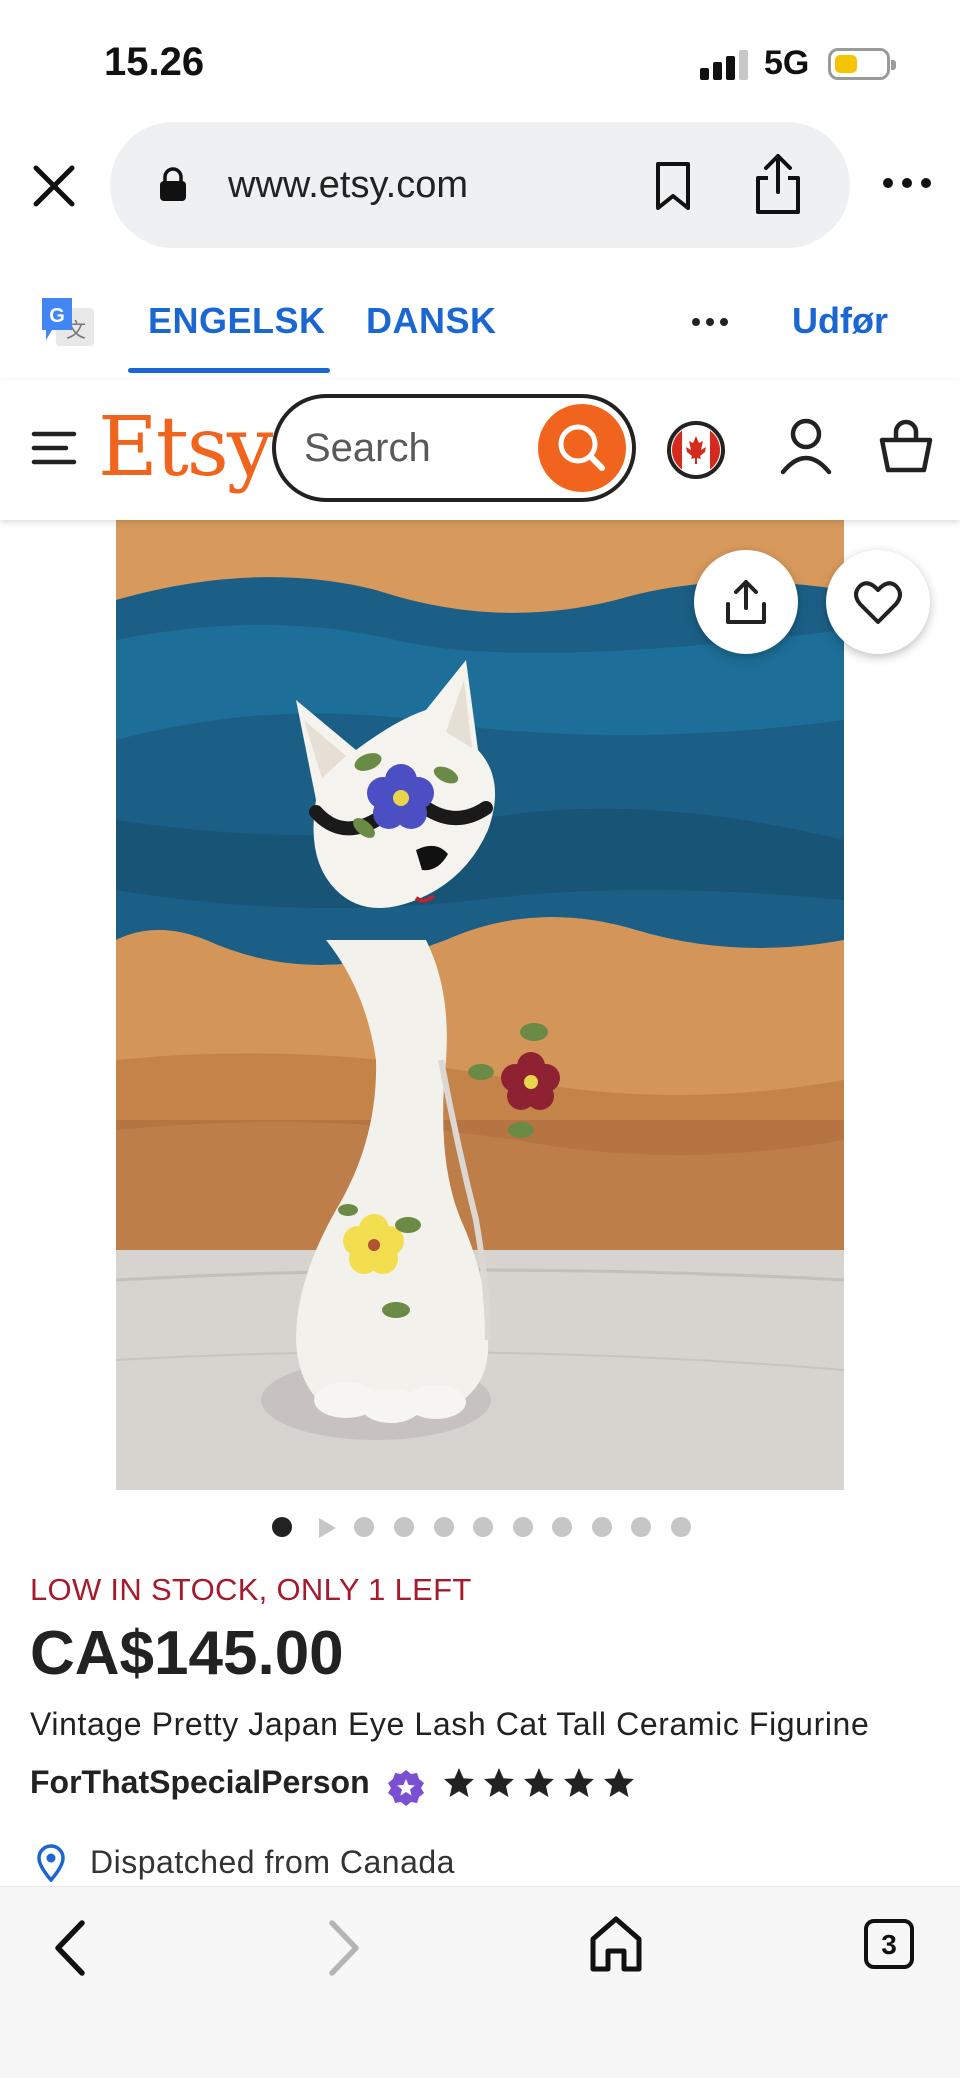 This screenshot has height=2078, width=960. Describe the element at coordinates (348, 185) in the screenshot. I see `url-text: www.etsy.com` at that location.